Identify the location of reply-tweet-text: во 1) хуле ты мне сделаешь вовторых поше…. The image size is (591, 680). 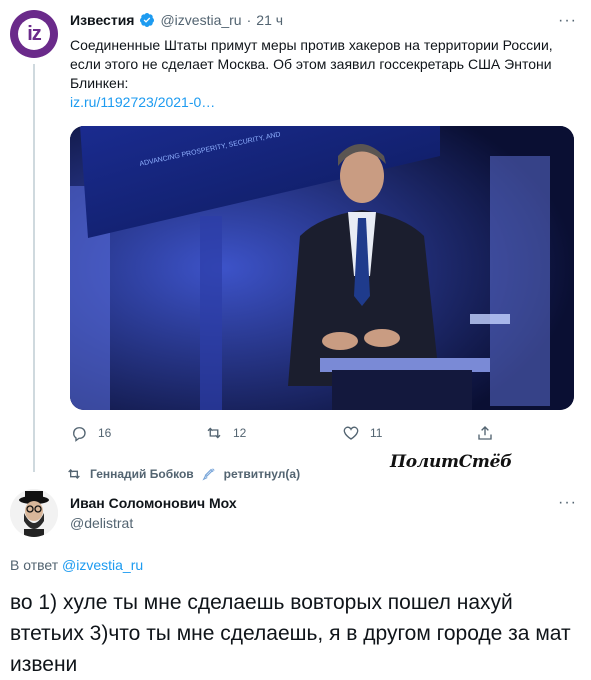
(290, 633).